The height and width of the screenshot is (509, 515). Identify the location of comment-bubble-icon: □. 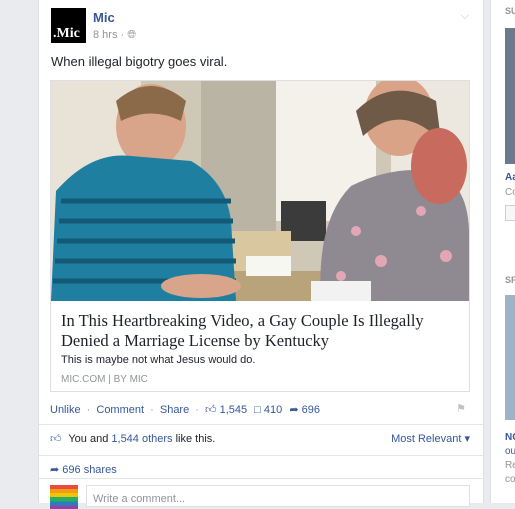
(257, 409).